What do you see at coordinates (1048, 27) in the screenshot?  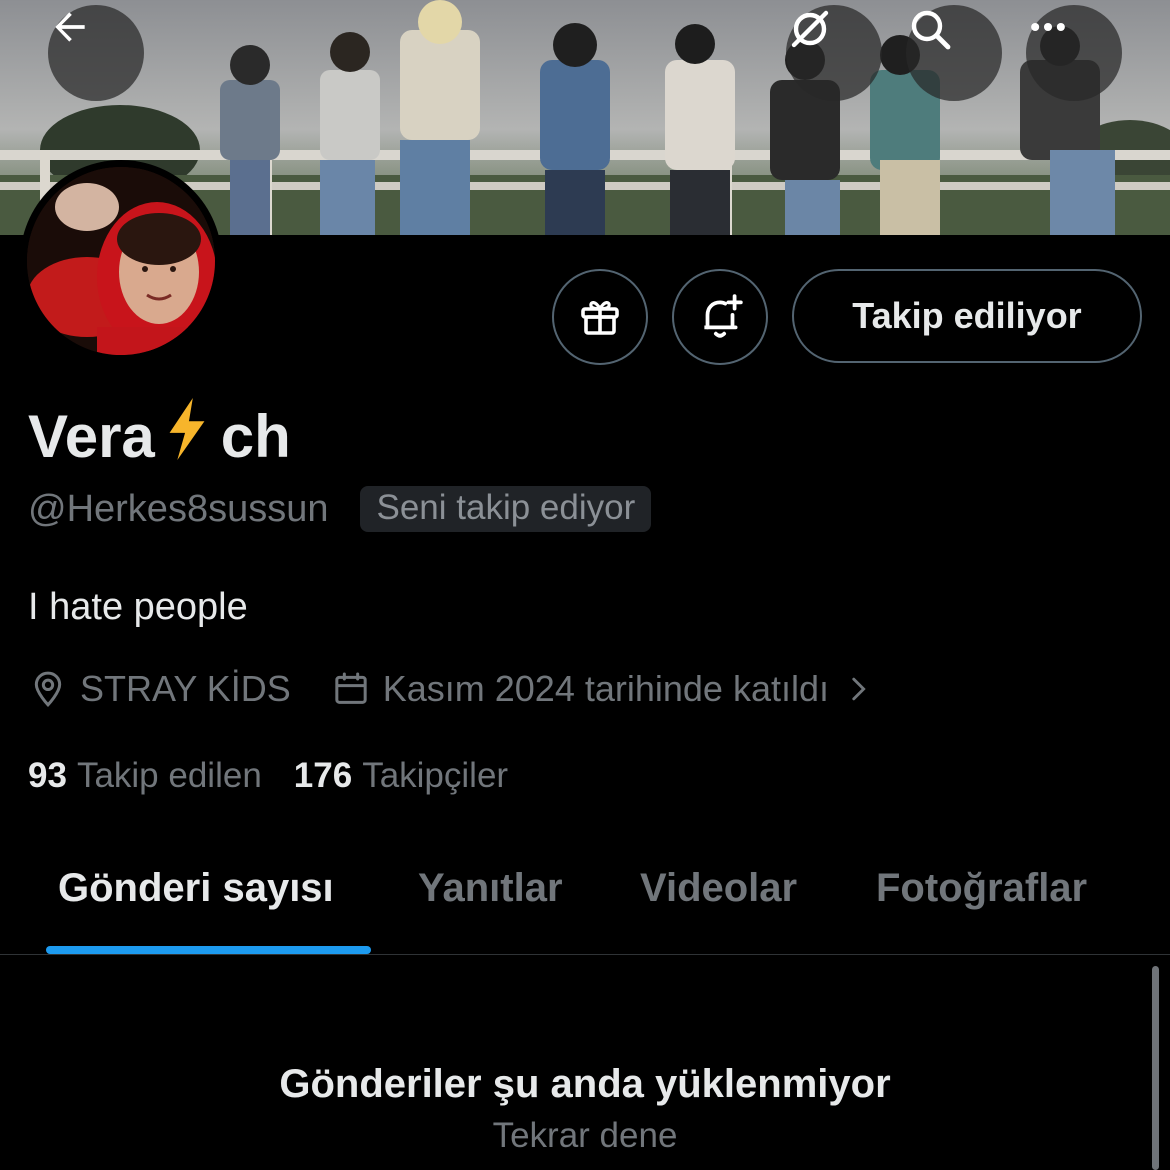 I see `more-icon` at bounding box center [1048, 27].